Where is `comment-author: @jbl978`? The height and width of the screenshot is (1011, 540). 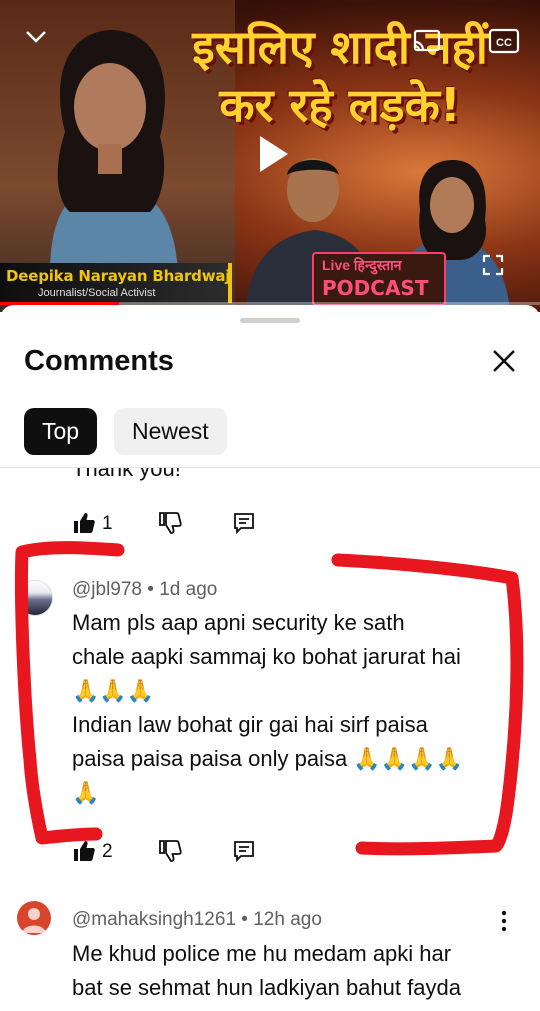
comment-author: @jbl978 is located at coordinates (107, 589).